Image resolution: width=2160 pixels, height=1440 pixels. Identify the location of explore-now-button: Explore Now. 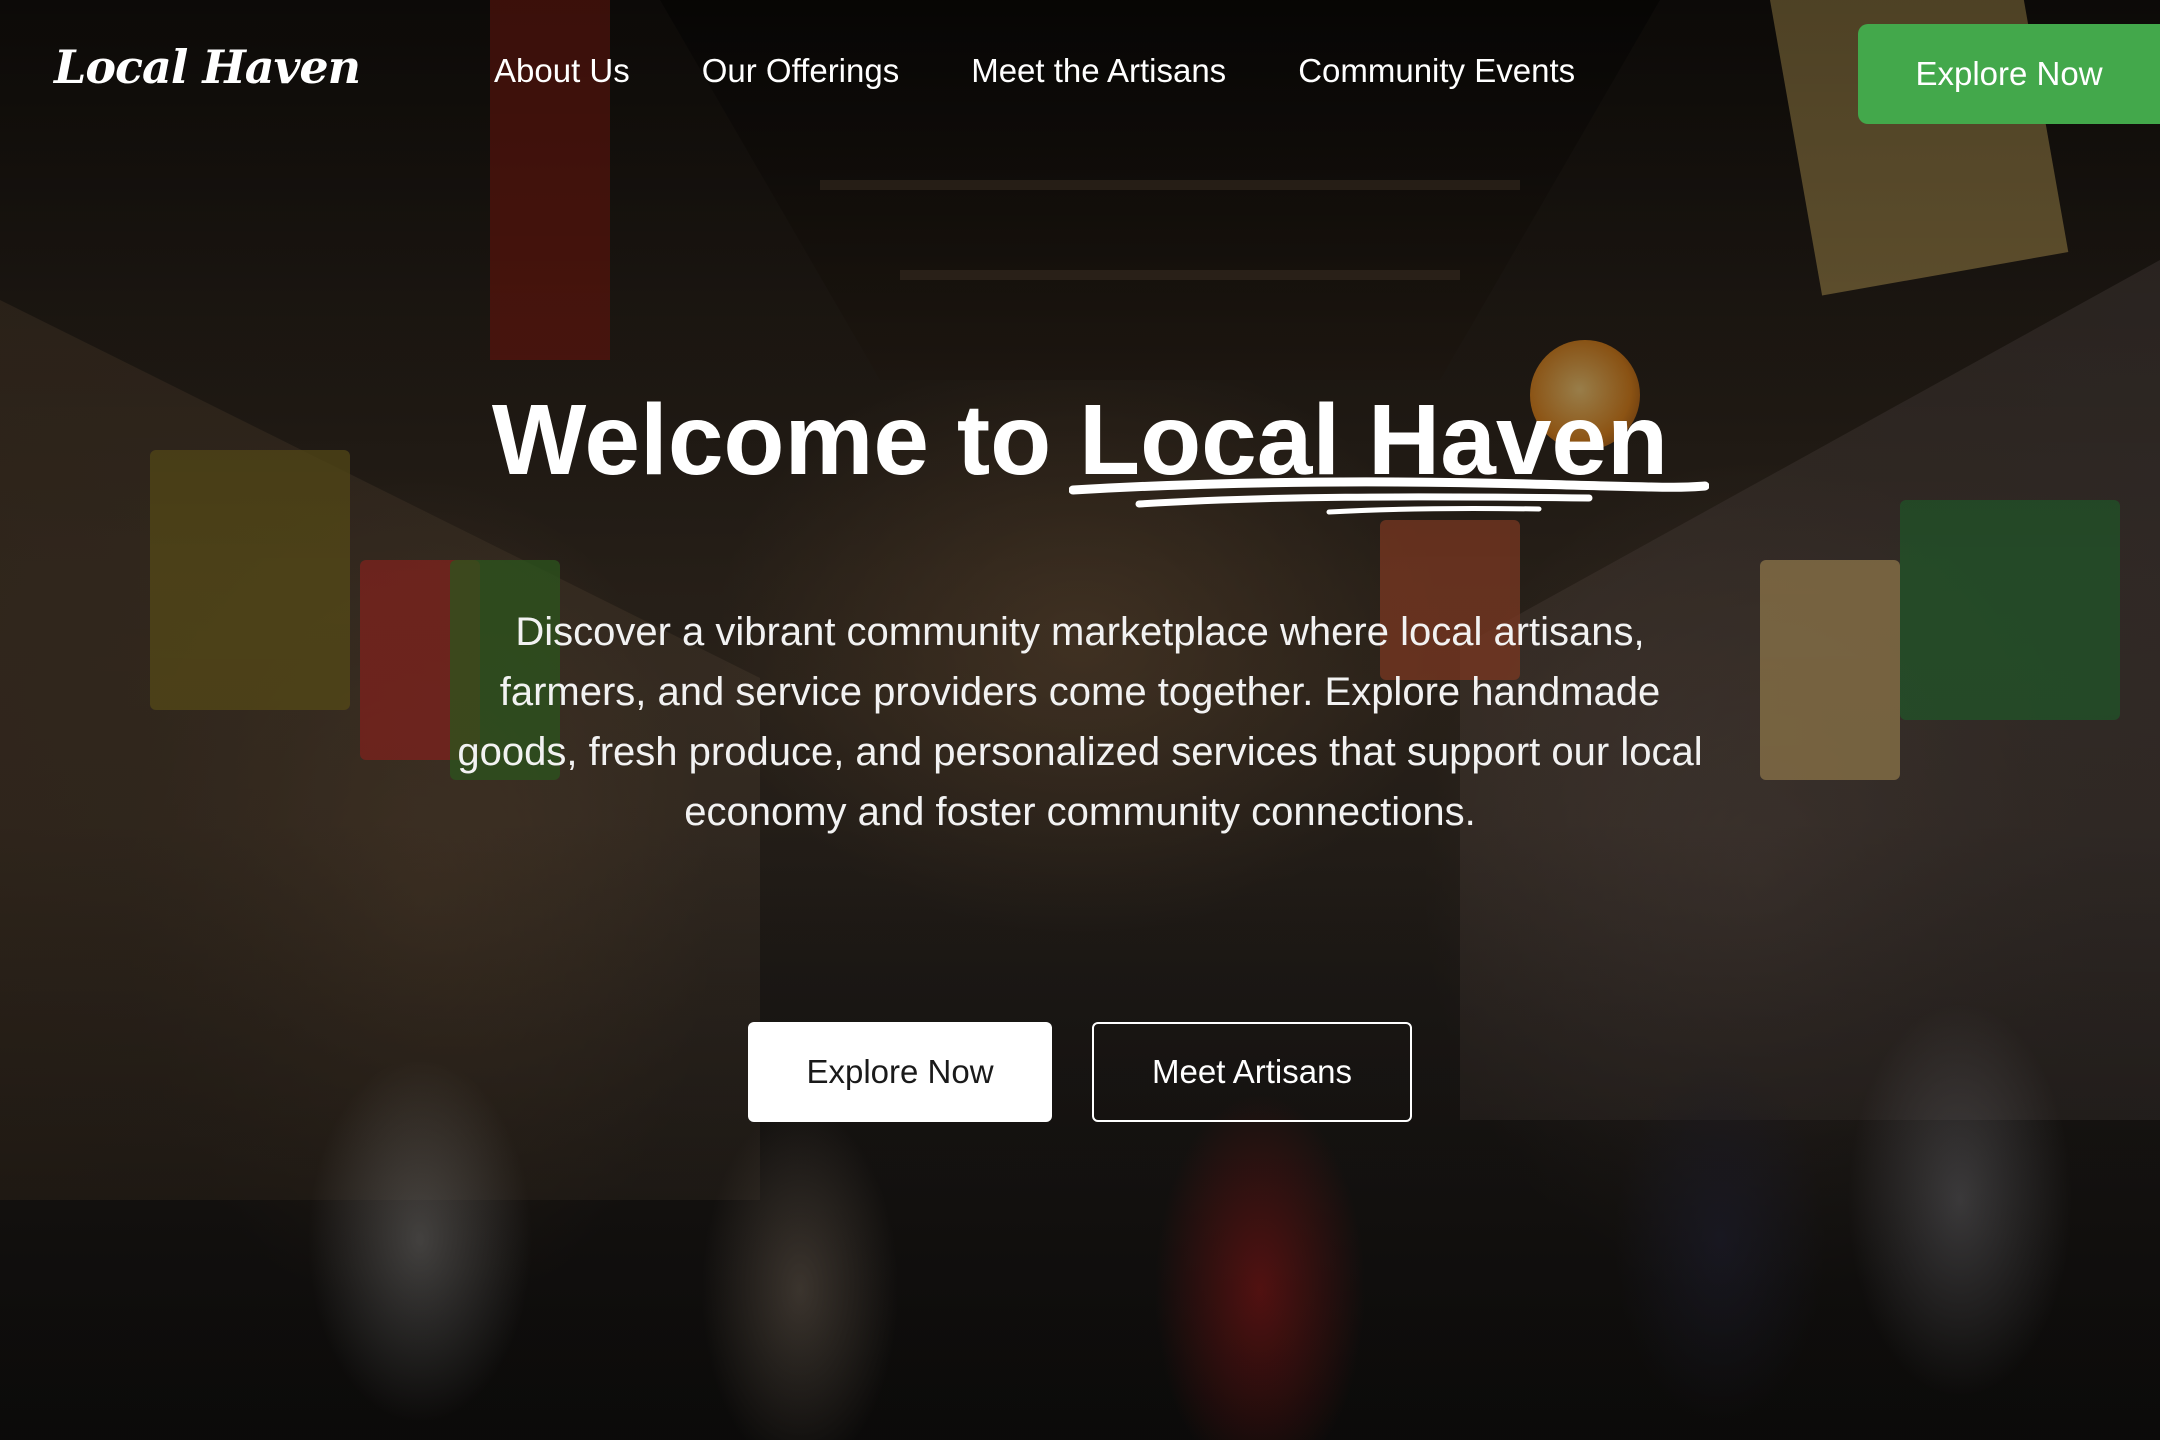
(900, 1072).